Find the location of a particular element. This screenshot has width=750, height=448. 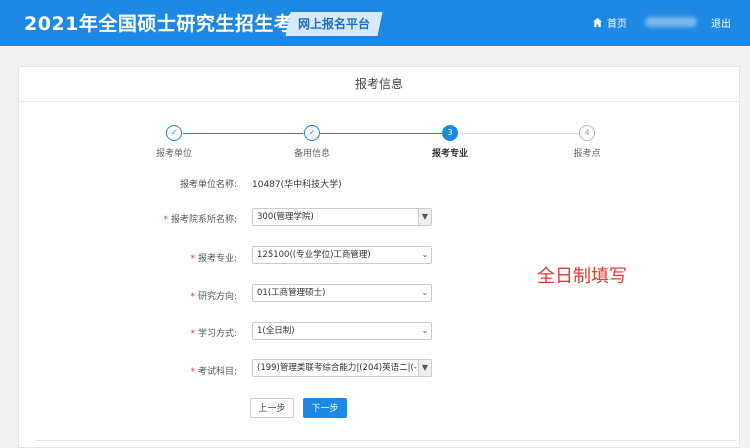

platform-badge: 网上报名平台 is located at coordinates (334, 24).